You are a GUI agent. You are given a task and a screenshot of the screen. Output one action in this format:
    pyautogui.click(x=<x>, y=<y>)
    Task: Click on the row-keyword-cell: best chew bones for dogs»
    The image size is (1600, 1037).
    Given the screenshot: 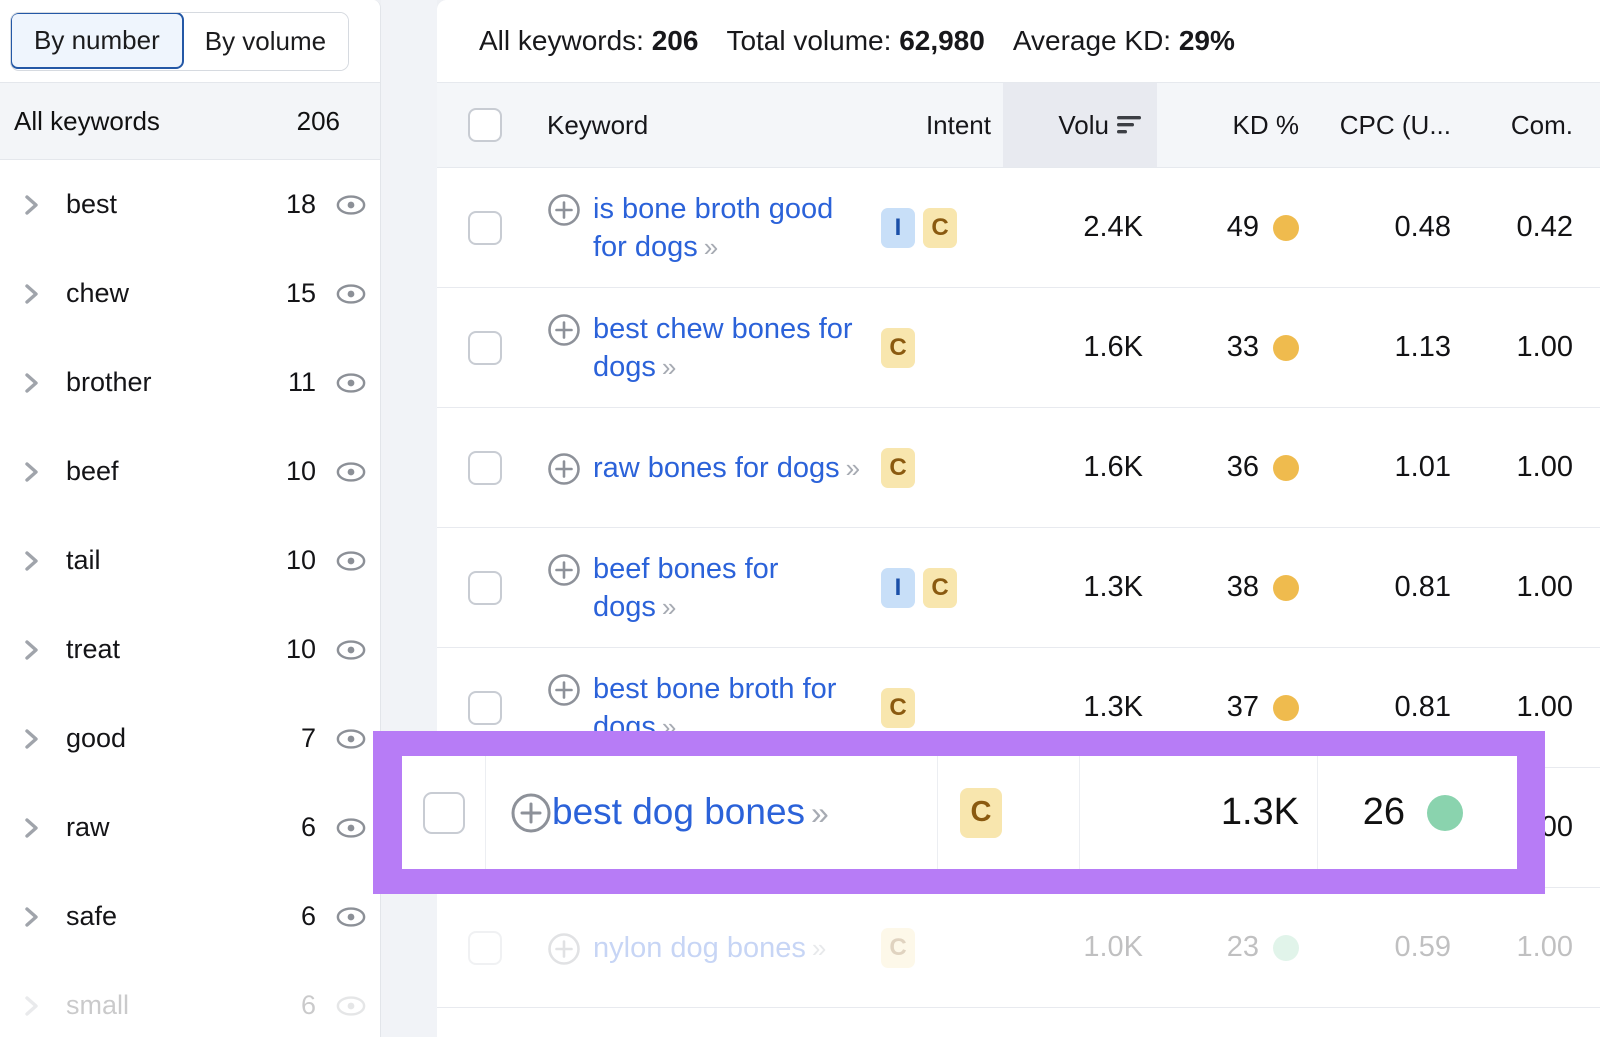 What is the action you would take?
    pyautogui.click(x=700, y=347)
    